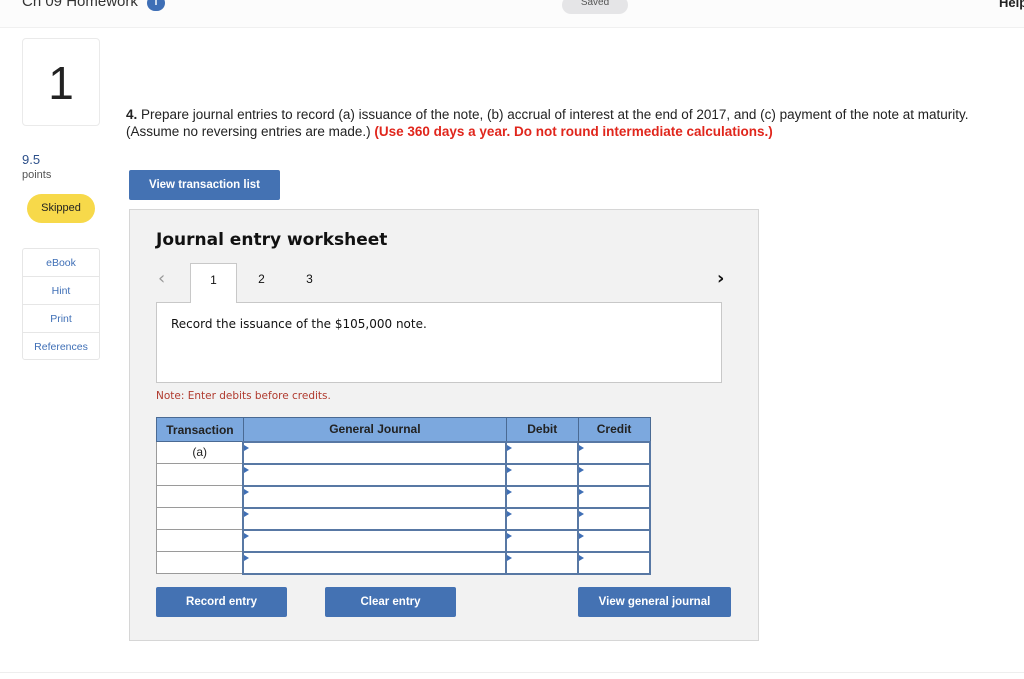 The image size is (1024, 679). Describe the element at coordinates (654, 602) in the screenshot. I see `view-general-journal-button: View general journal` at that location.